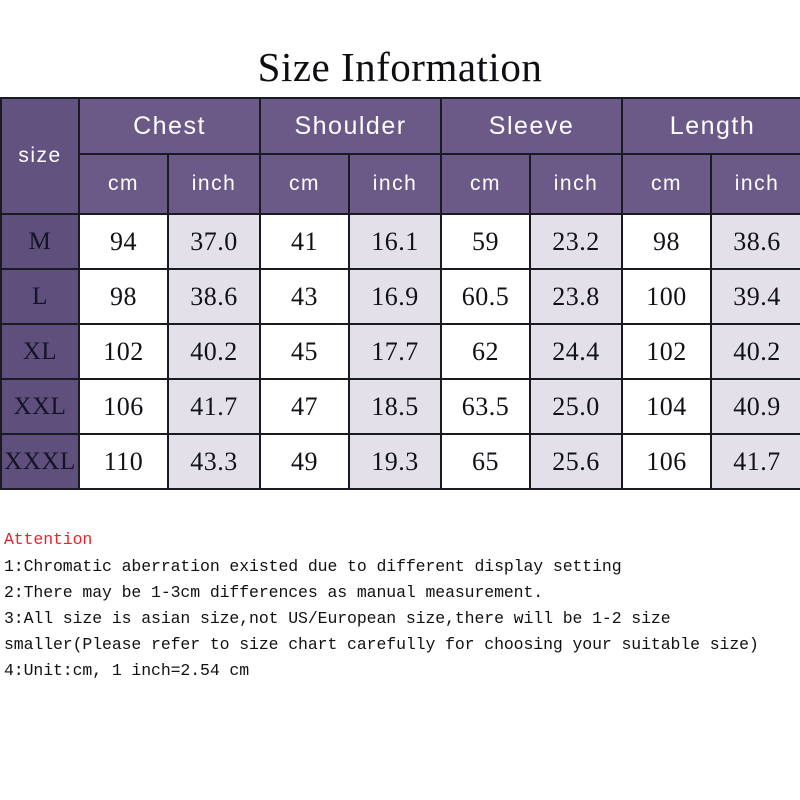 This screenshot has width=800, height=800. Describe the element at coordinates (710, 126) in the screenshot. I see `header-group-length: Length` at that location.